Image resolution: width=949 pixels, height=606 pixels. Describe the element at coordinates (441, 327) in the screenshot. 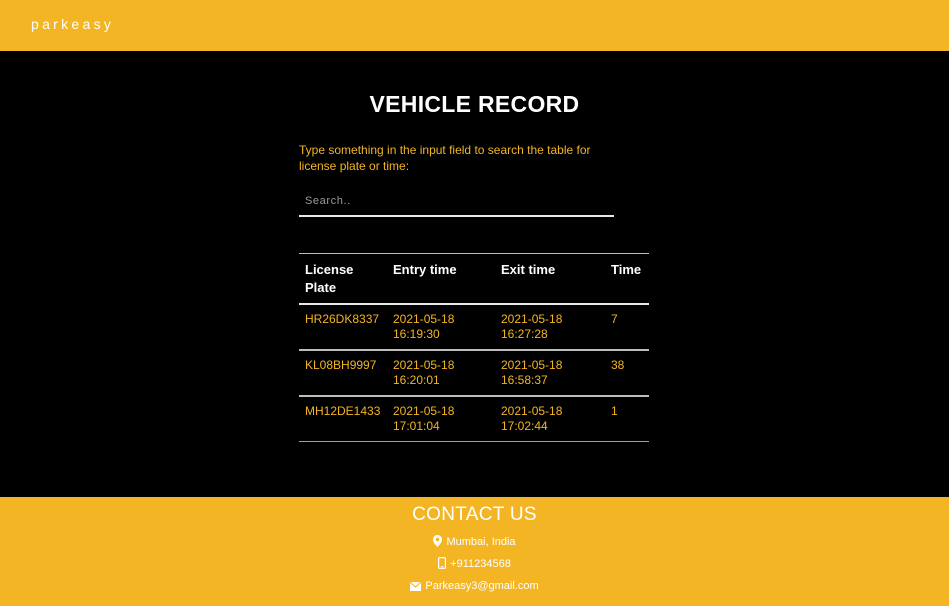

I see `entry-time-cell: 2021-05-18 16:19:30` at that location.